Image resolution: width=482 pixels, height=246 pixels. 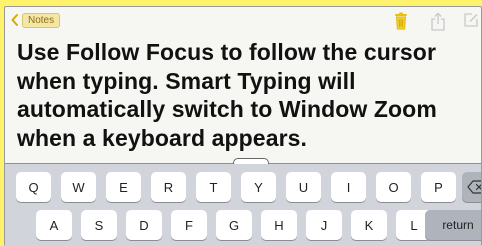 What do you see at coordinates (324, 225) in the screenshot?
I see `key-j: J` at bounding box center [324, 225].